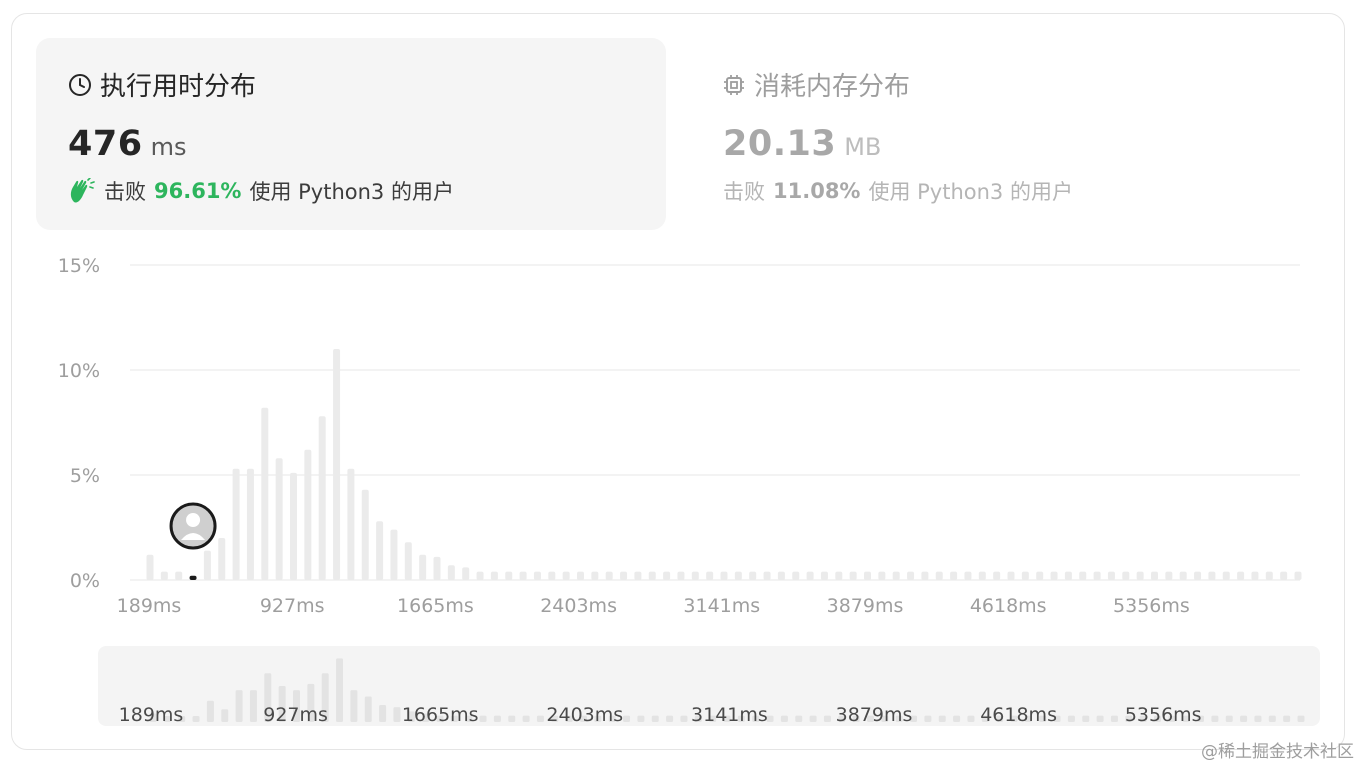 This screenshot has width=1362, height=766. I want to click on x-tick-label: 1665ms, so click(435, 606).